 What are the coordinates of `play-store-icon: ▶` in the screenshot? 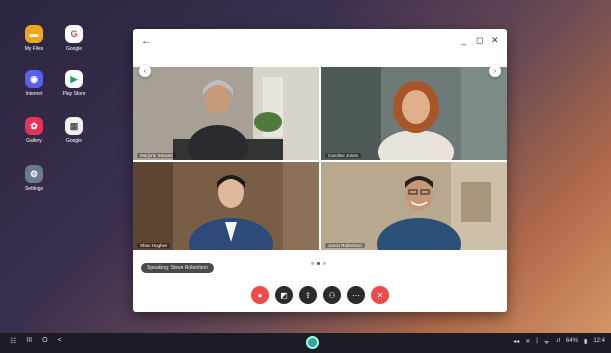 It's located at (74, 79).